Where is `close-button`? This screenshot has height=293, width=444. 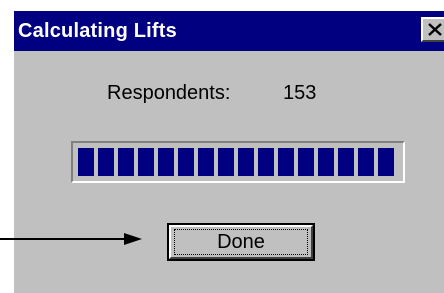 close-button is located at coordinates (432, 29).